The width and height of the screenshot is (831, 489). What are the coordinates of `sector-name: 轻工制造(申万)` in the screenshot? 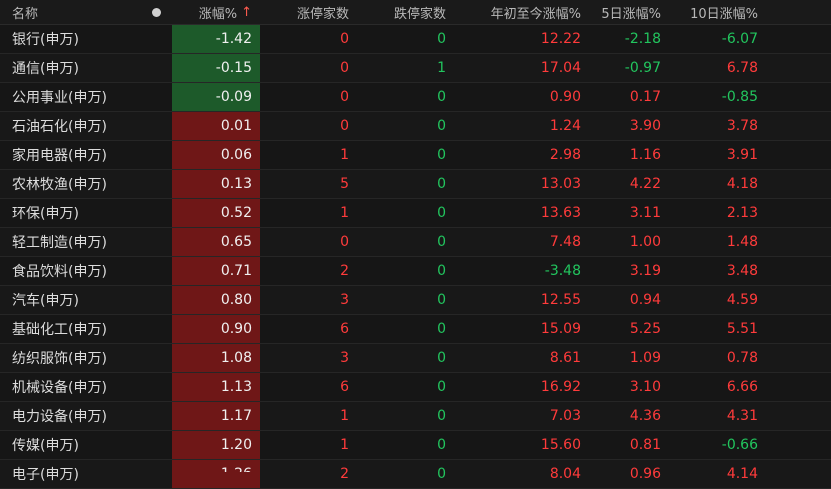 It's located at (70, 242).